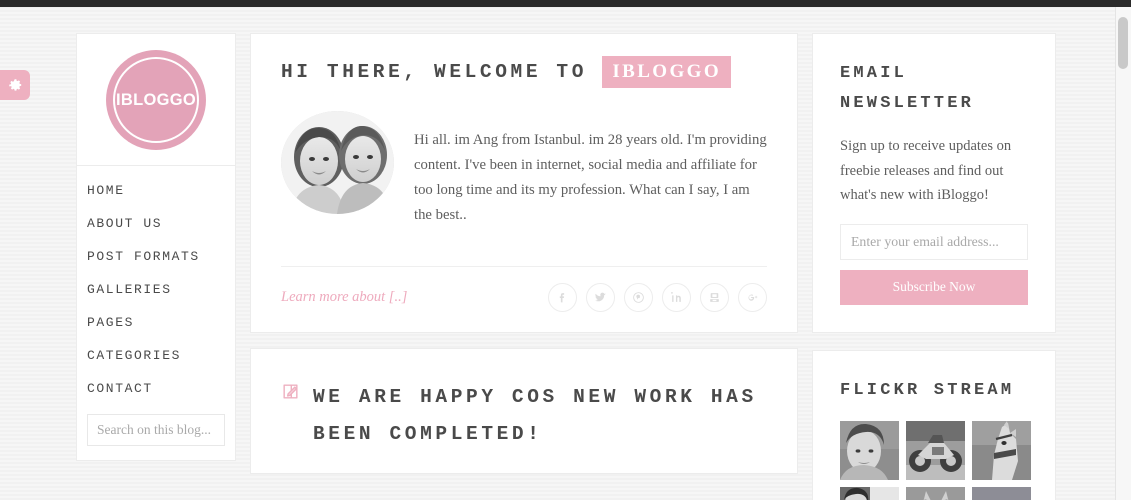 The width and height of the screenshot is (1131, 500). Describe the element at coordinates (1001, 450) in the screenshot. I see `flickr-thumb-horse` at that location.